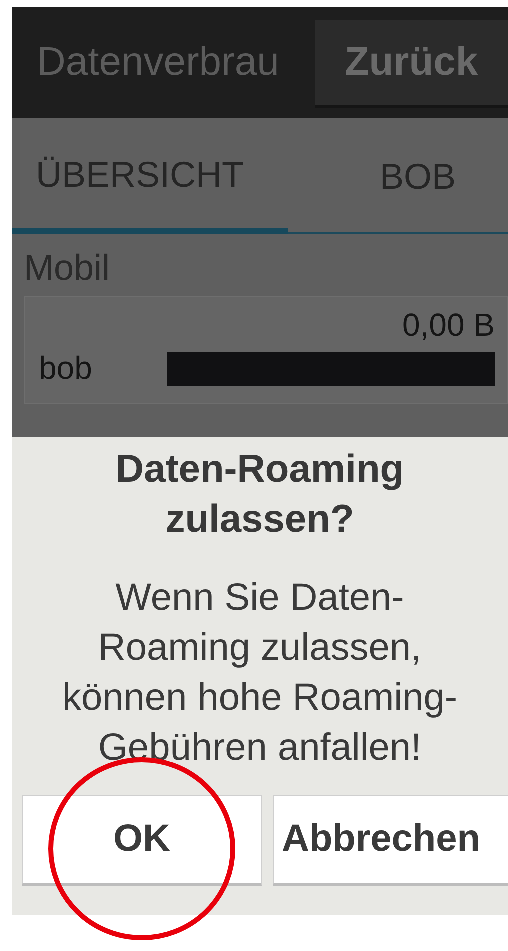 The image size is (508, 951). What do you see at coordinates (66, 368) in the screenshot?
I see `usage-name: bob` at bounding box center [66, 368].